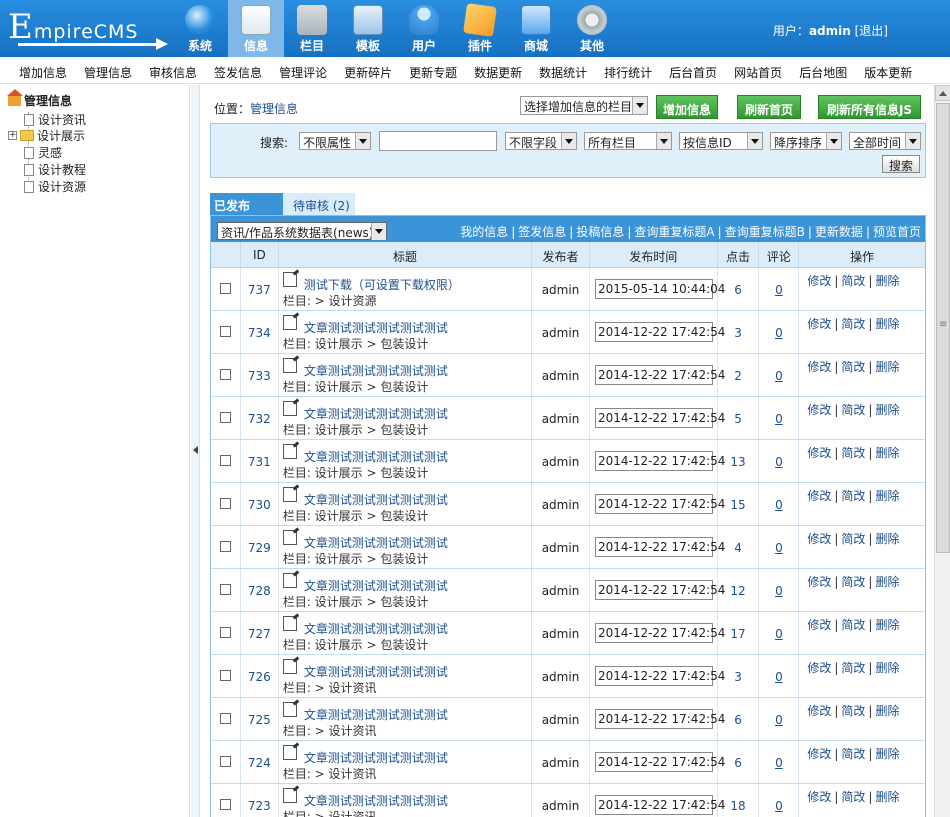 The image size is (950, 817). Describe the element at coordinates (765, 232) in the screenshot. I see `toolbar-link: 查询重复标题B` at that location.